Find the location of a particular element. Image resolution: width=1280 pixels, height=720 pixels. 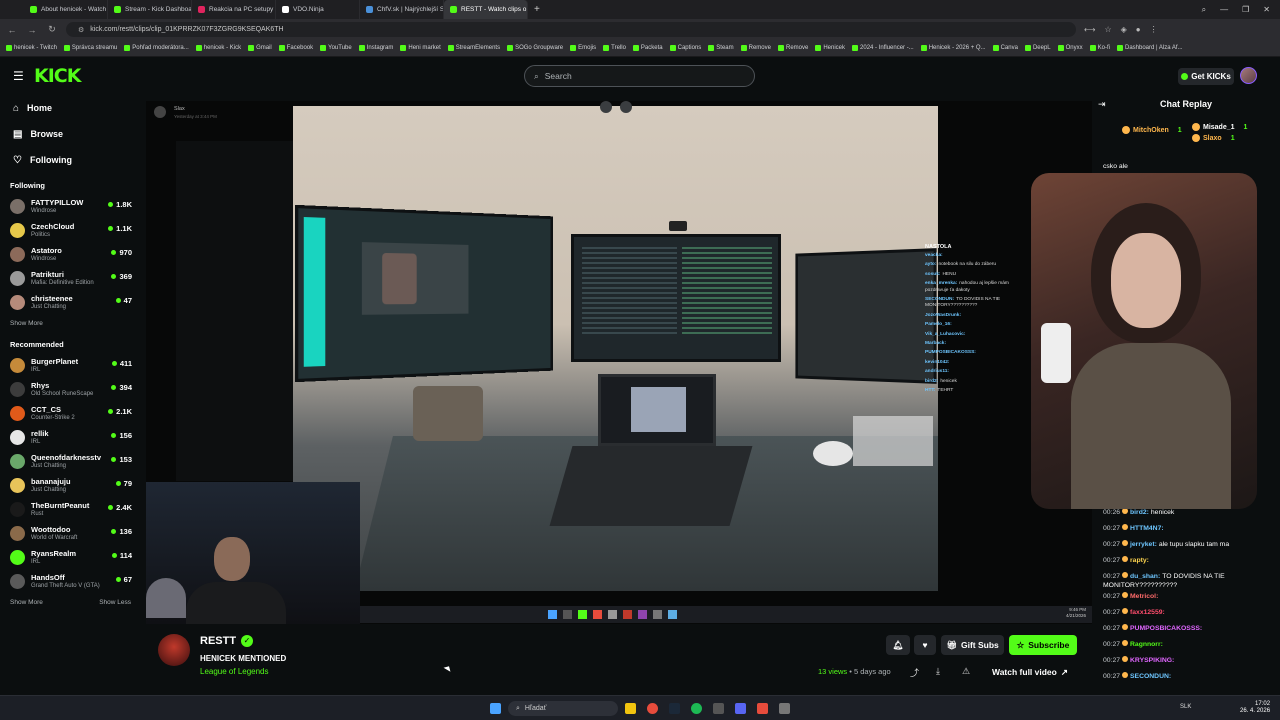

sidebar-nav-following: ♡ Following is located at coordinates (70, 160).